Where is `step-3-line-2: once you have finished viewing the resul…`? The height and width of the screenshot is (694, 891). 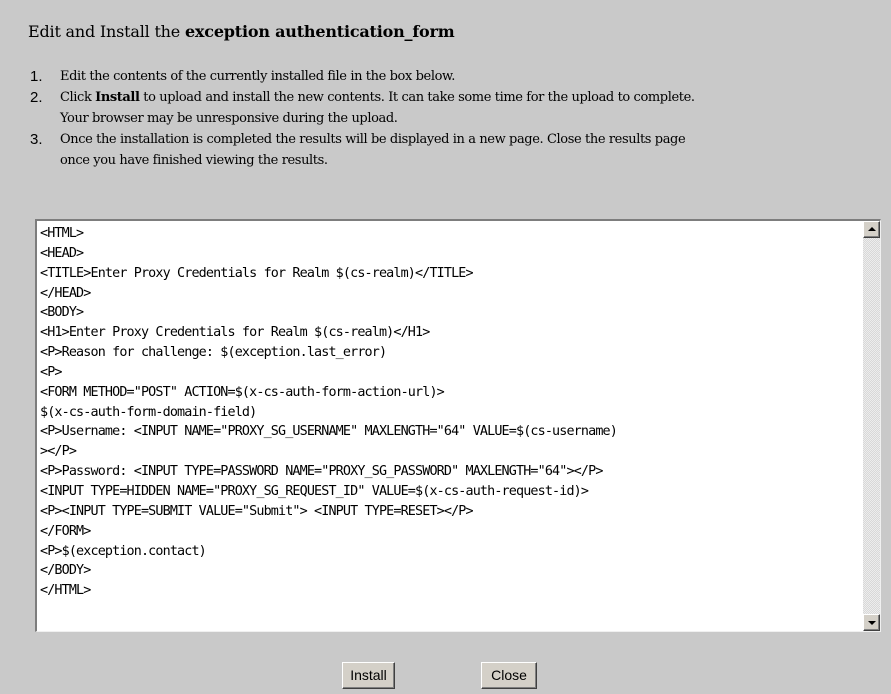
step-3-line-2: once you have finished viewing the resul… is located at coordinates (194, 160).